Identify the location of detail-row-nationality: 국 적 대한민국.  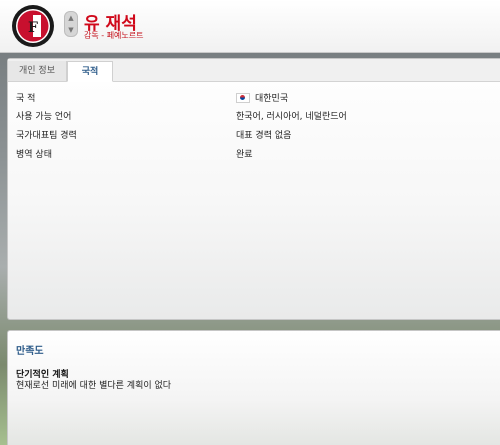
(254, 98).